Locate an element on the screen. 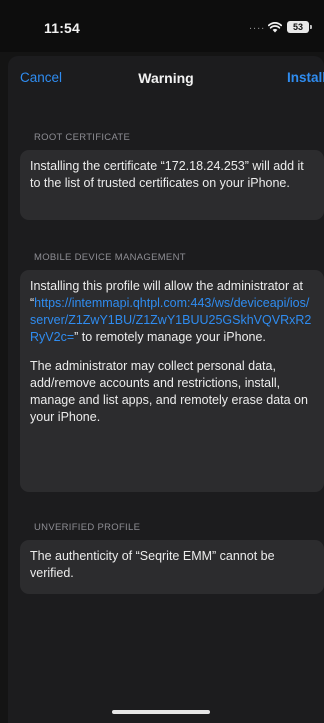 The width and height of the screenshot is (324, 723). mdm-text-after-link: ” to remotely manage your iPhone. is located at coordinates (170, 337).